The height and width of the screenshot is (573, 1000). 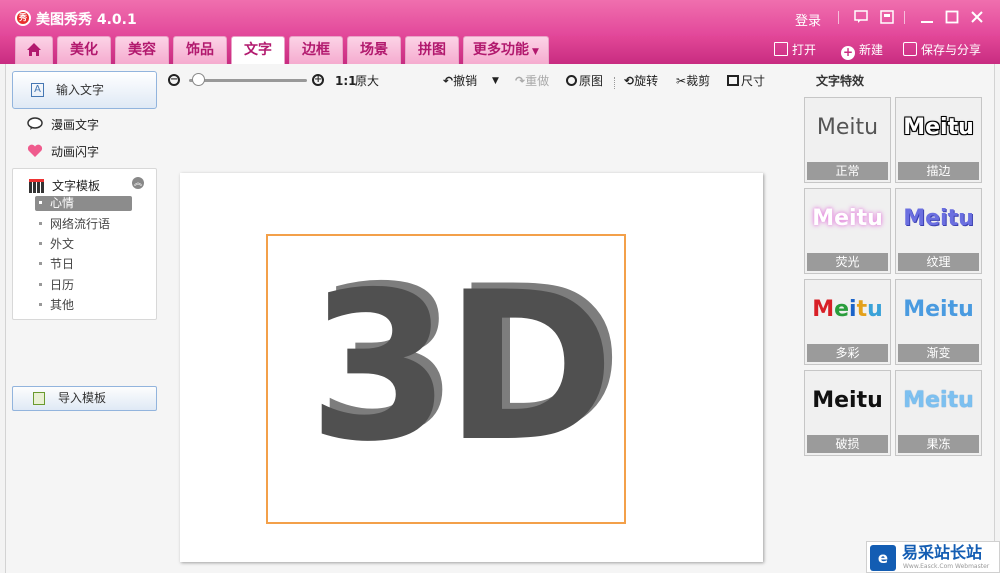 What do you see at coordinates (258, 50) in the screenshot?
I see `tab-text: 文字` at bounding box center [258, 50].